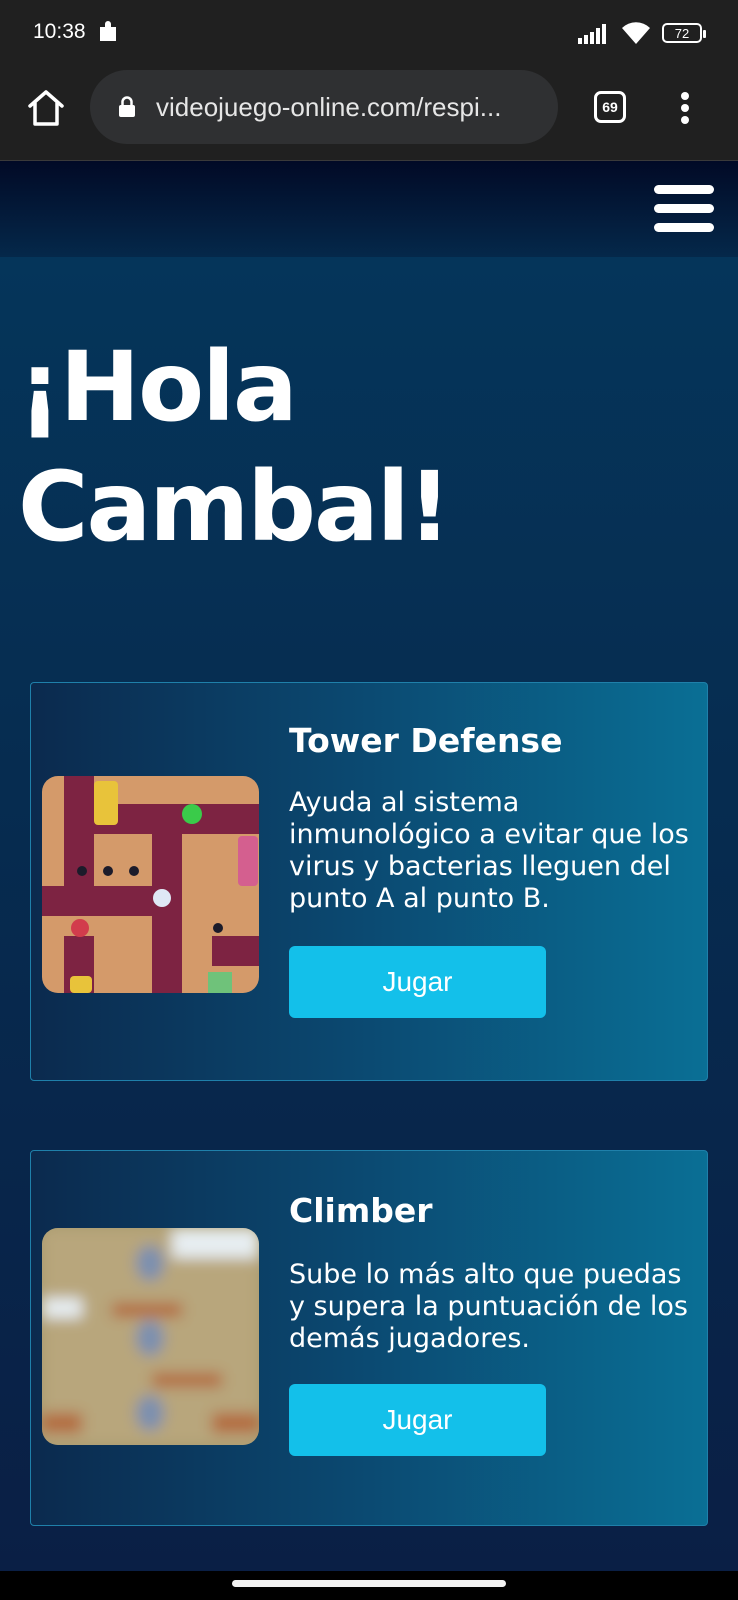 The image size is (738, 1600). Describe the element at coordinates (636, 33) in the screenshot. I see `wifi-icon` at that location.